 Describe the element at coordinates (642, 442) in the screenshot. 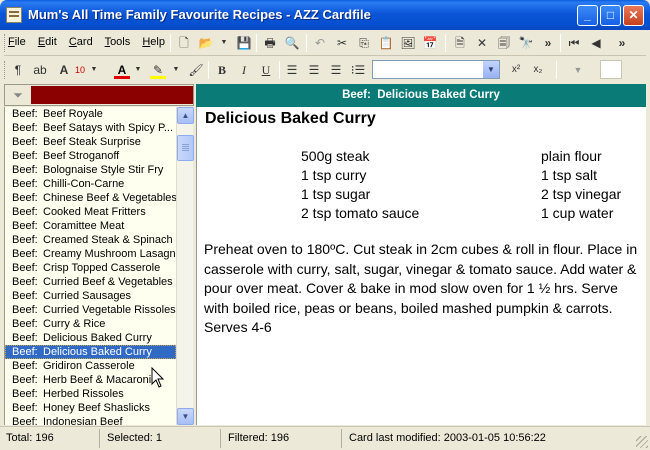

I see `resize-grip-icon` at that location.